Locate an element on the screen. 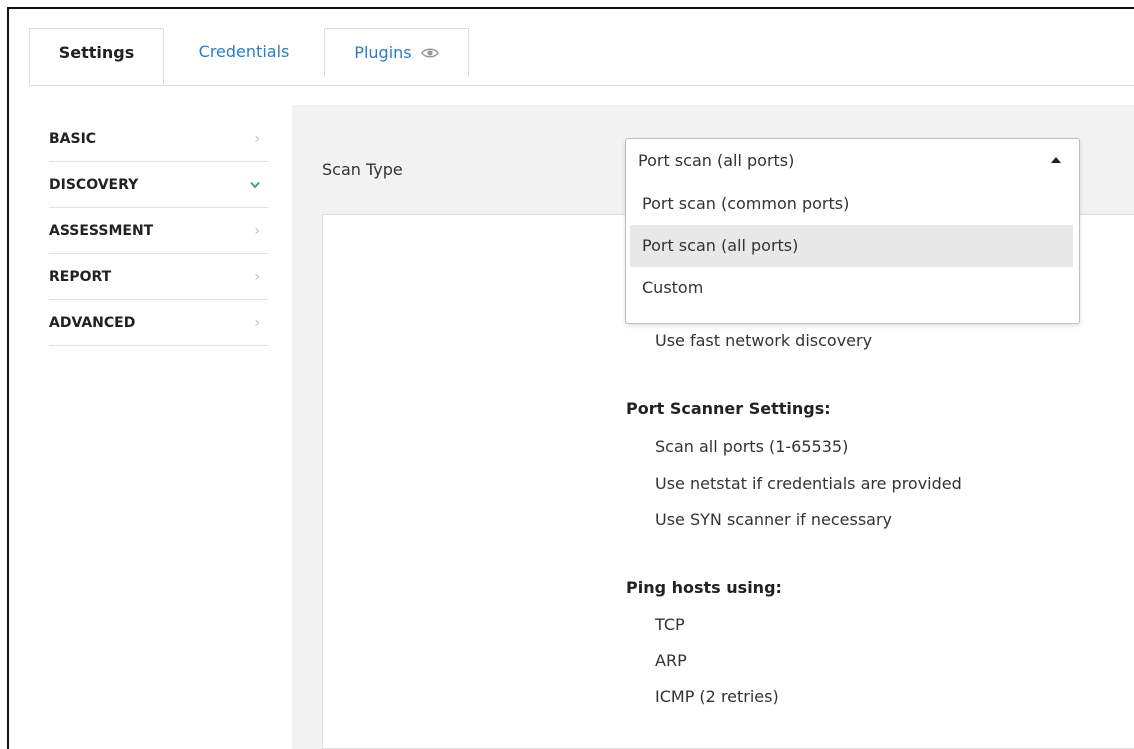 This screenshot has height=749, width=1134. summary-discovery-item: Use fast network discovery is located at coordinates (764, 340).